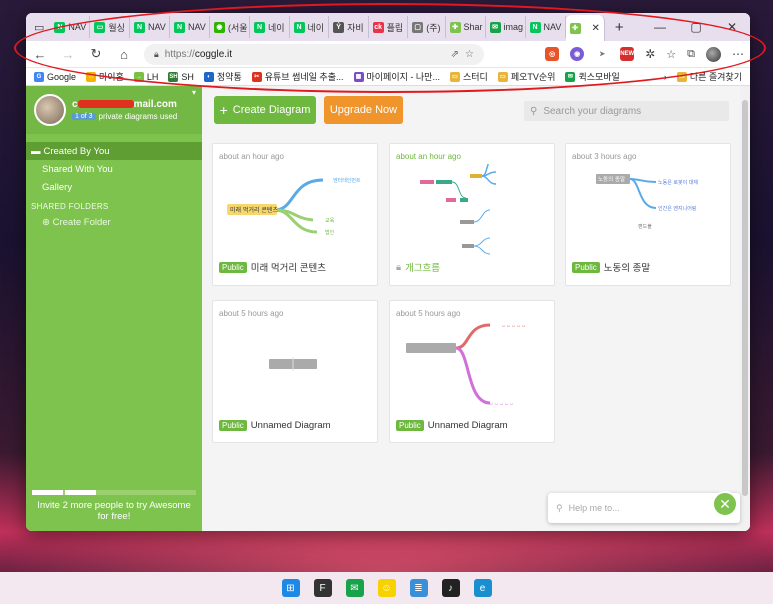 This screenshot has height=604, width=773. Describe the element at coordinates (596, 28) in the screenshot. I see `tab-close-icon: ✕` at that location.